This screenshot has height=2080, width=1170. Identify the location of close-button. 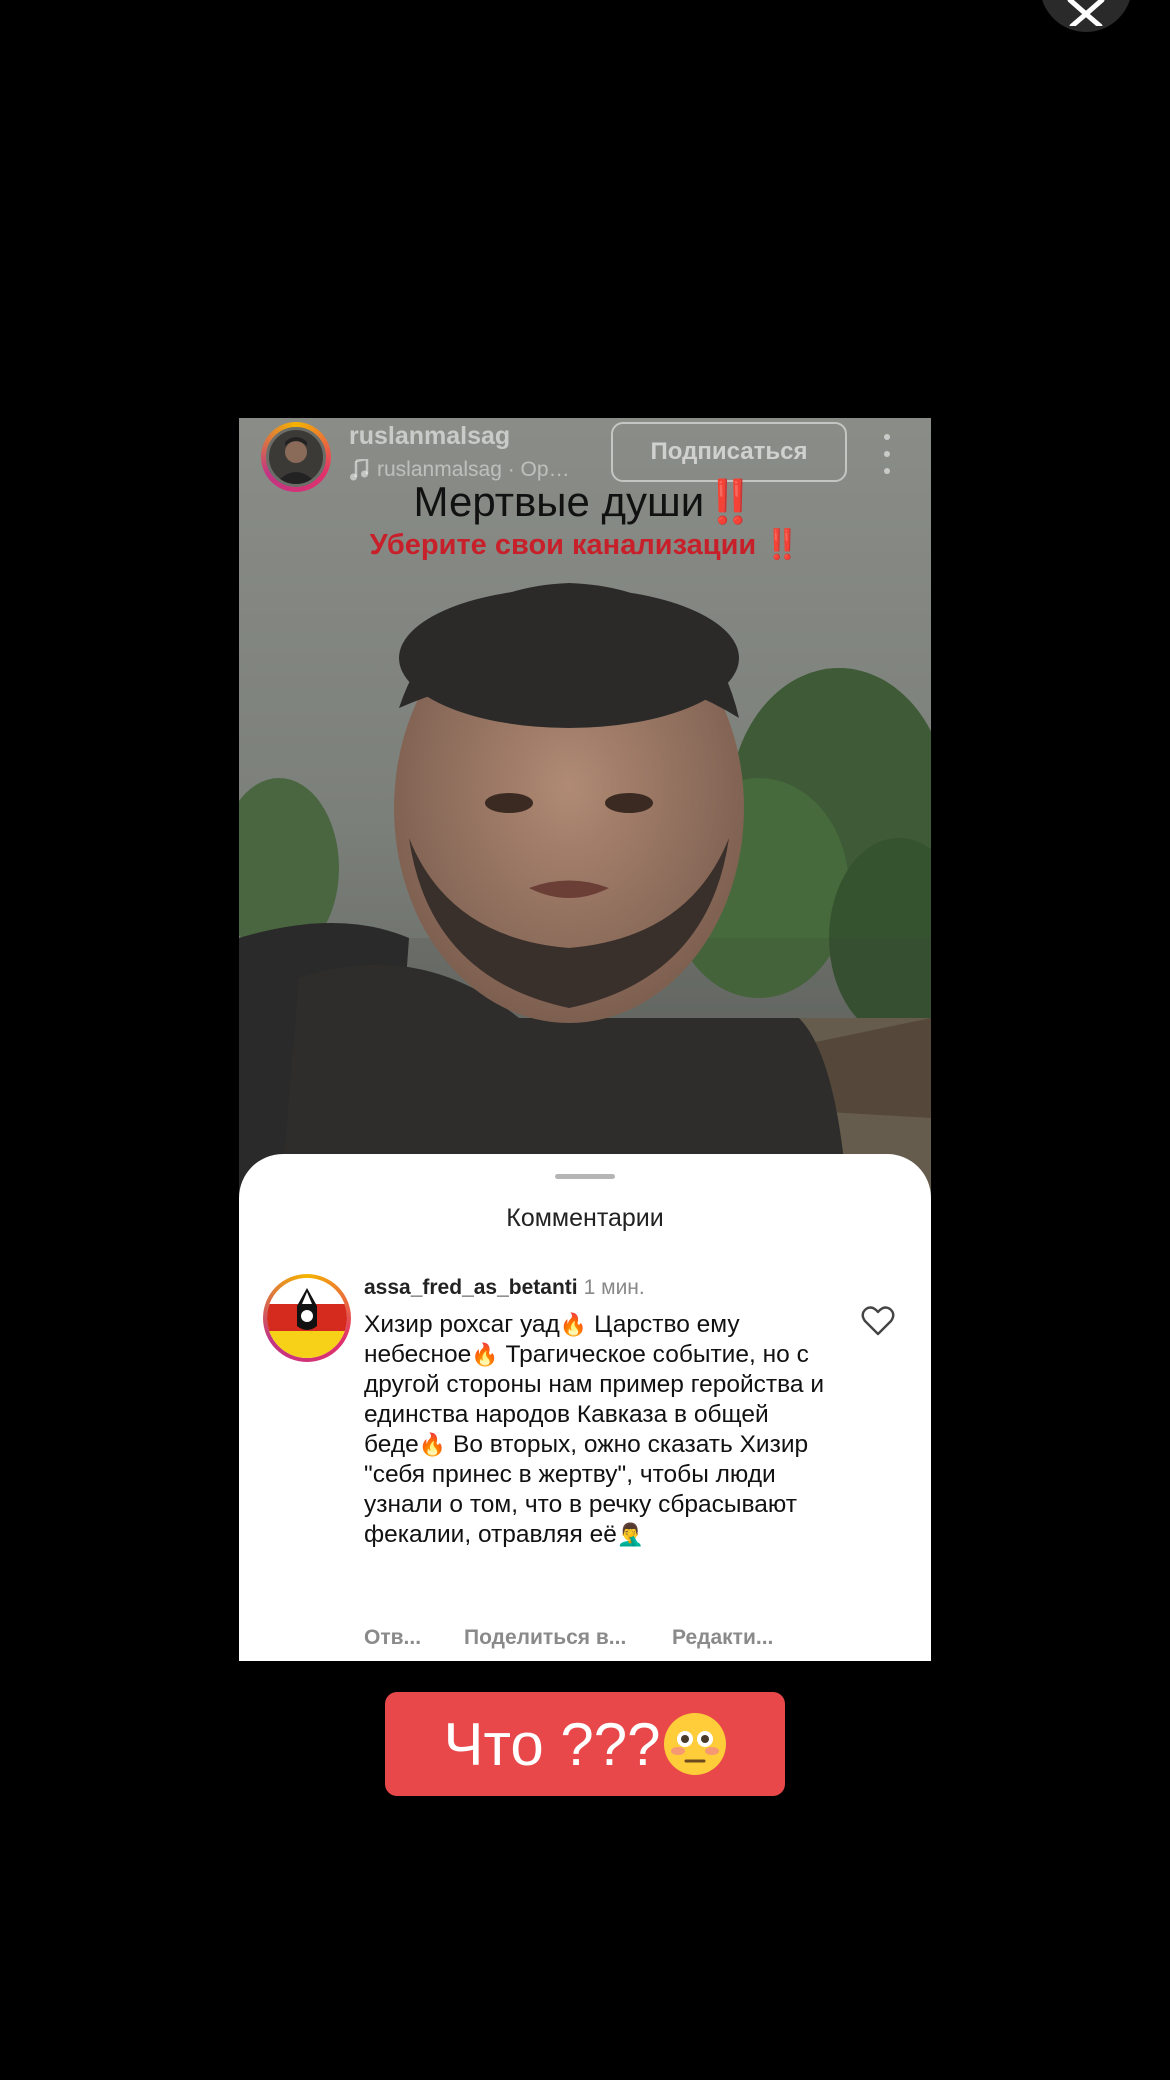
(1086, 16).